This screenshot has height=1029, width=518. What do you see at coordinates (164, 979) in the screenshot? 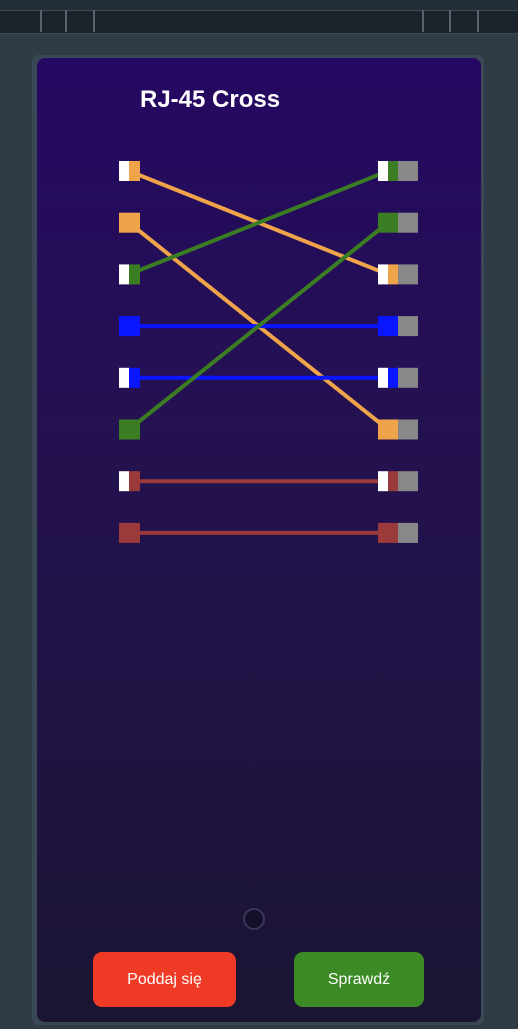
I see `surrender-button: Poddaj się` at bounding box center [164, 979].